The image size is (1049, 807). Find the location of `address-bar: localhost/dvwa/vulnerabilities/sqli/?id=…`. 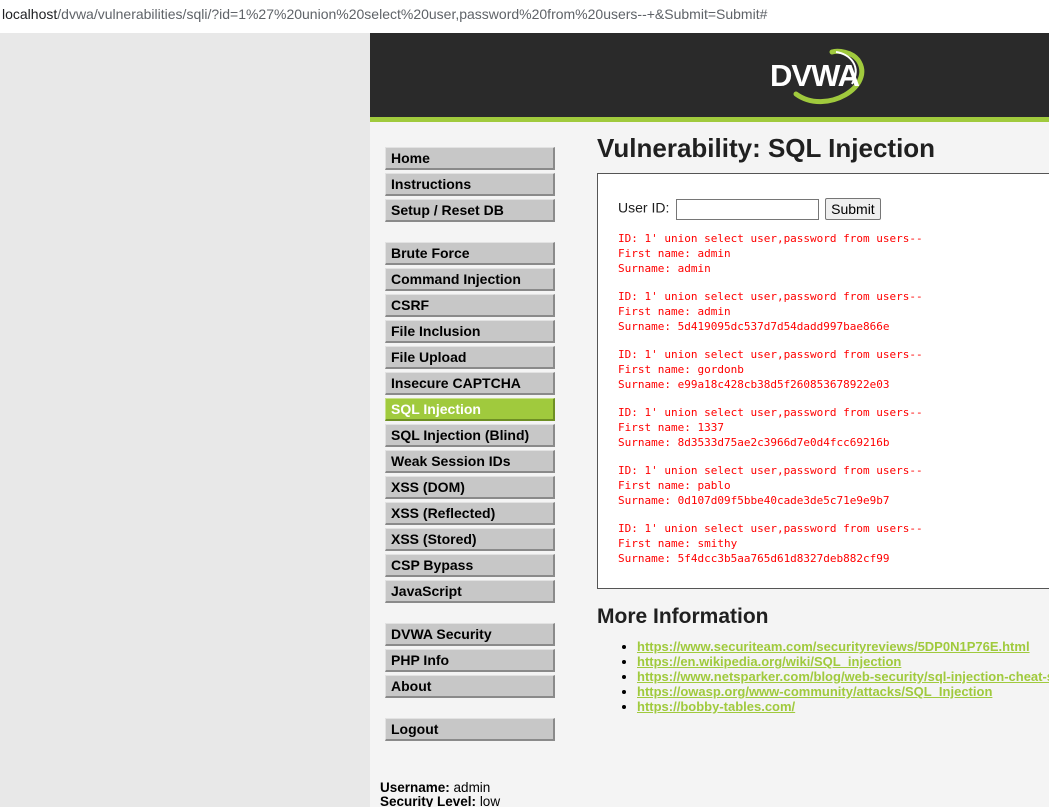

address-bar: localhost/dvwa/vulnerabilities/sqli/?id=… is located at coordinates (524, 16).